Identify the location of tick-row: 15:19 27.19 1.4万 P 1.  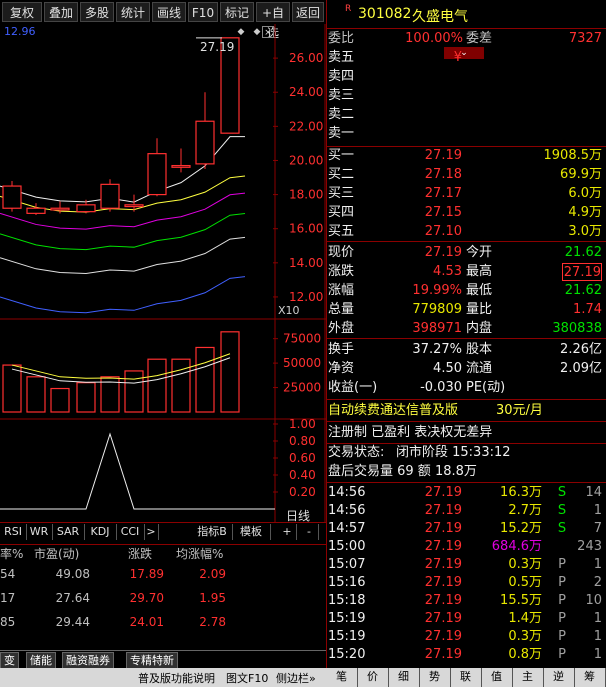
(466, 619).